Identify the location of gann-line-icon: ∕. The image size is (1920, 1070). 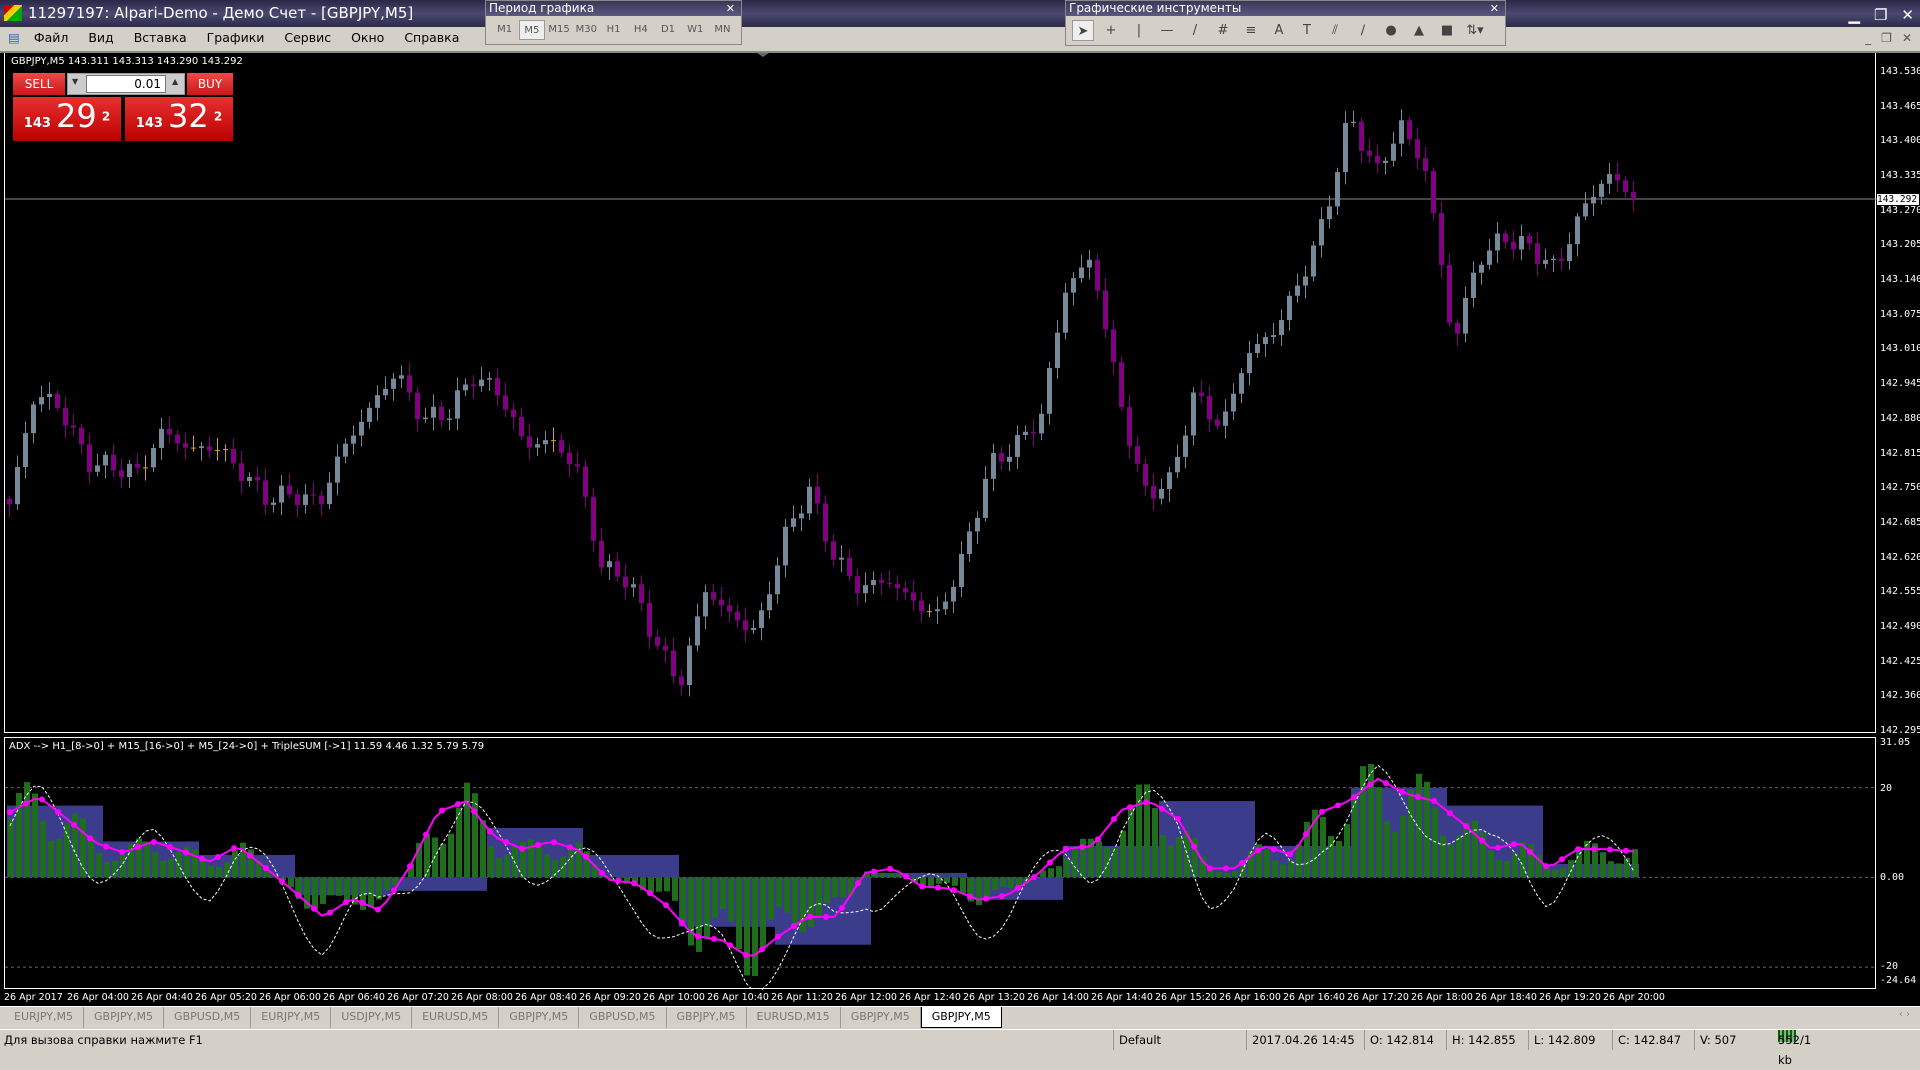
(1363, 30).